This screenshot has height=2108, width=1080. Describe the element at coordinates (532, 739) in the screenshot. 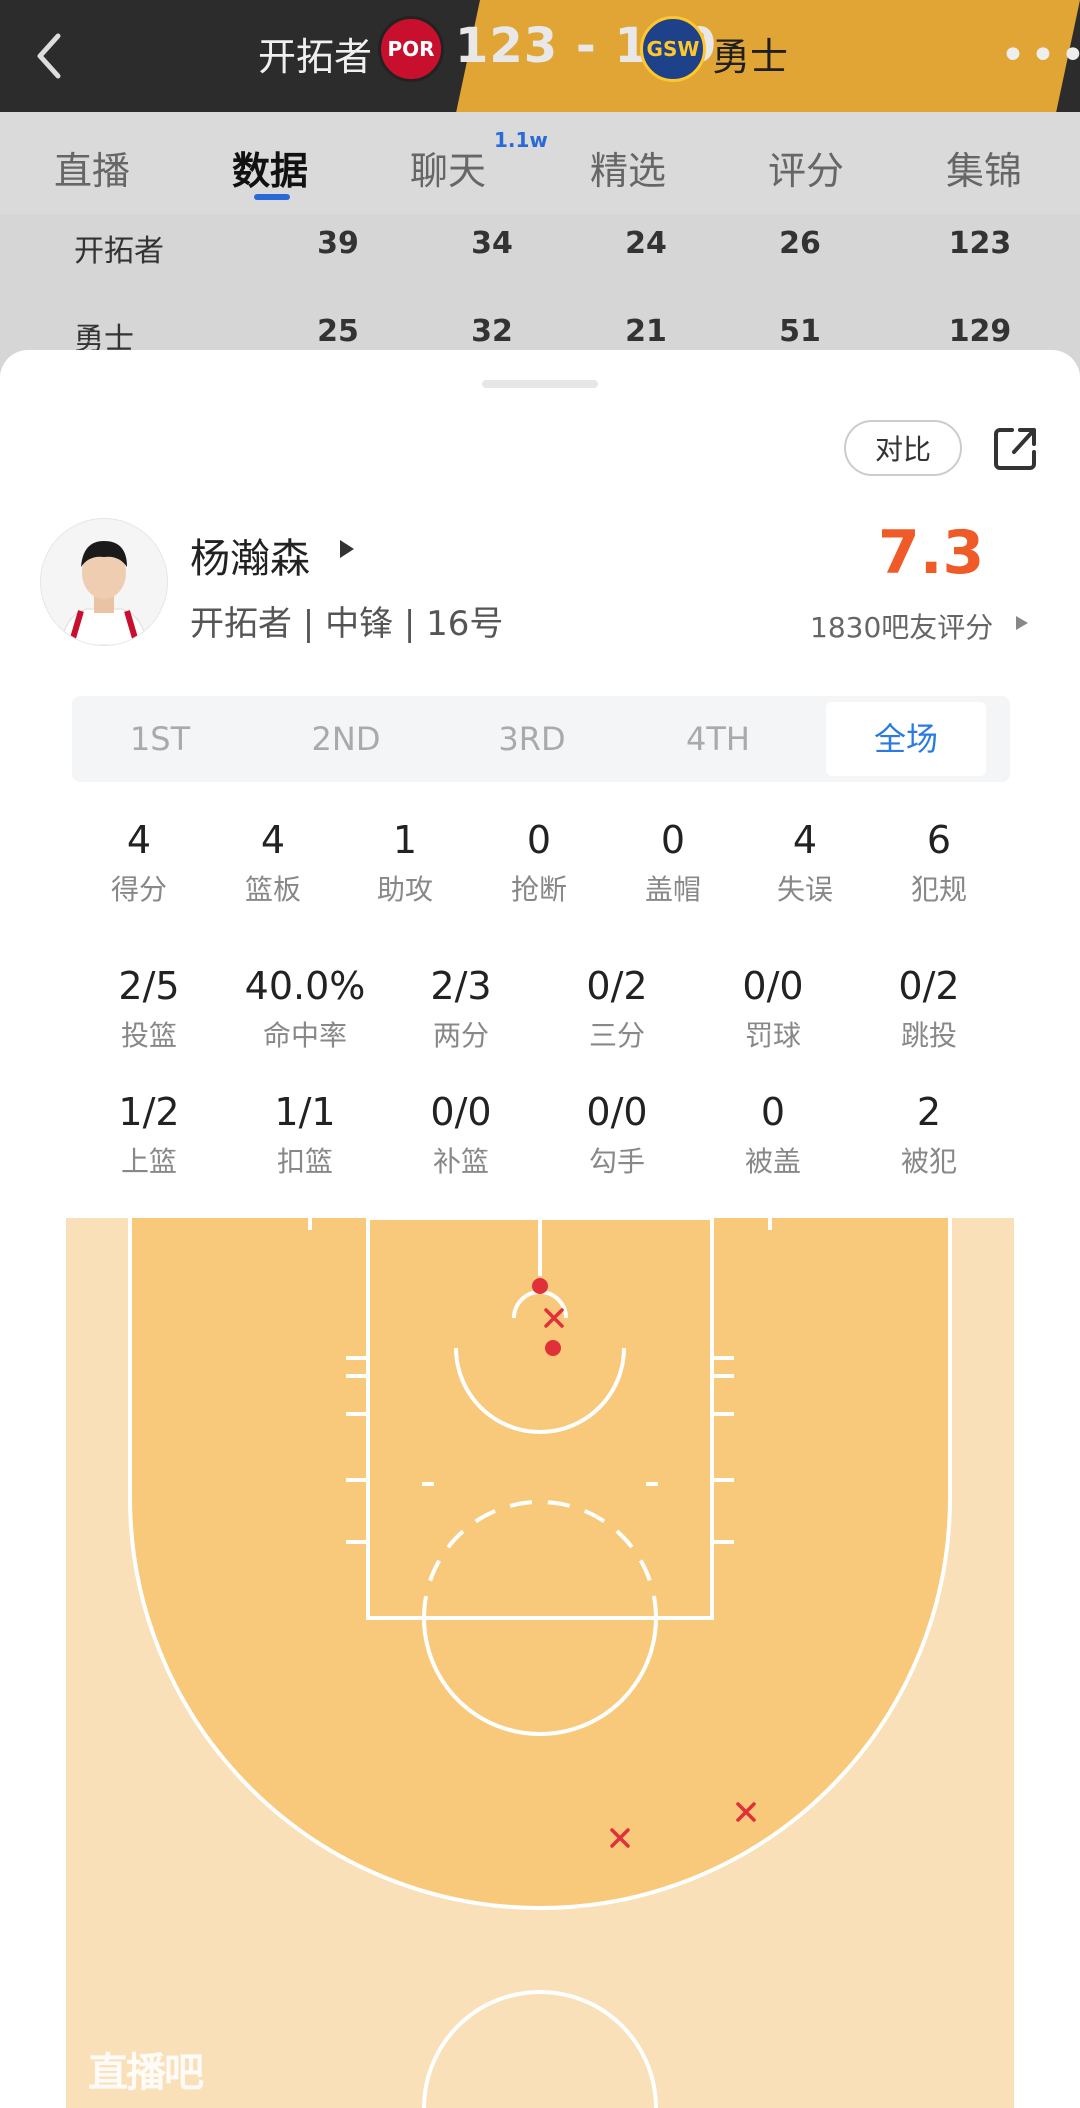

I see `quarter-option-3rd: 3RD` at that location.